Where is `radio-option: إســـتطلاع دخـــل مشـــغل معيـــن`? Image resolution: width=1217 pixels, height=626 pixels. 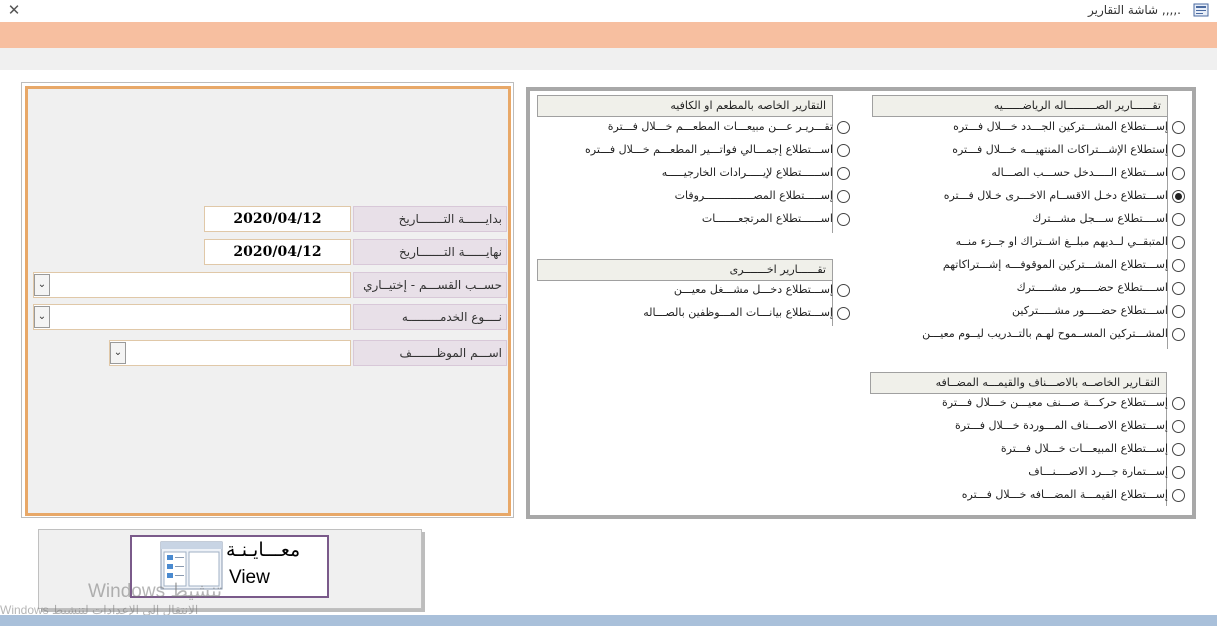
radio-option: إســـتطلاع دخـــل مشـــغل معيـــن is located at coordinates (675, 291).